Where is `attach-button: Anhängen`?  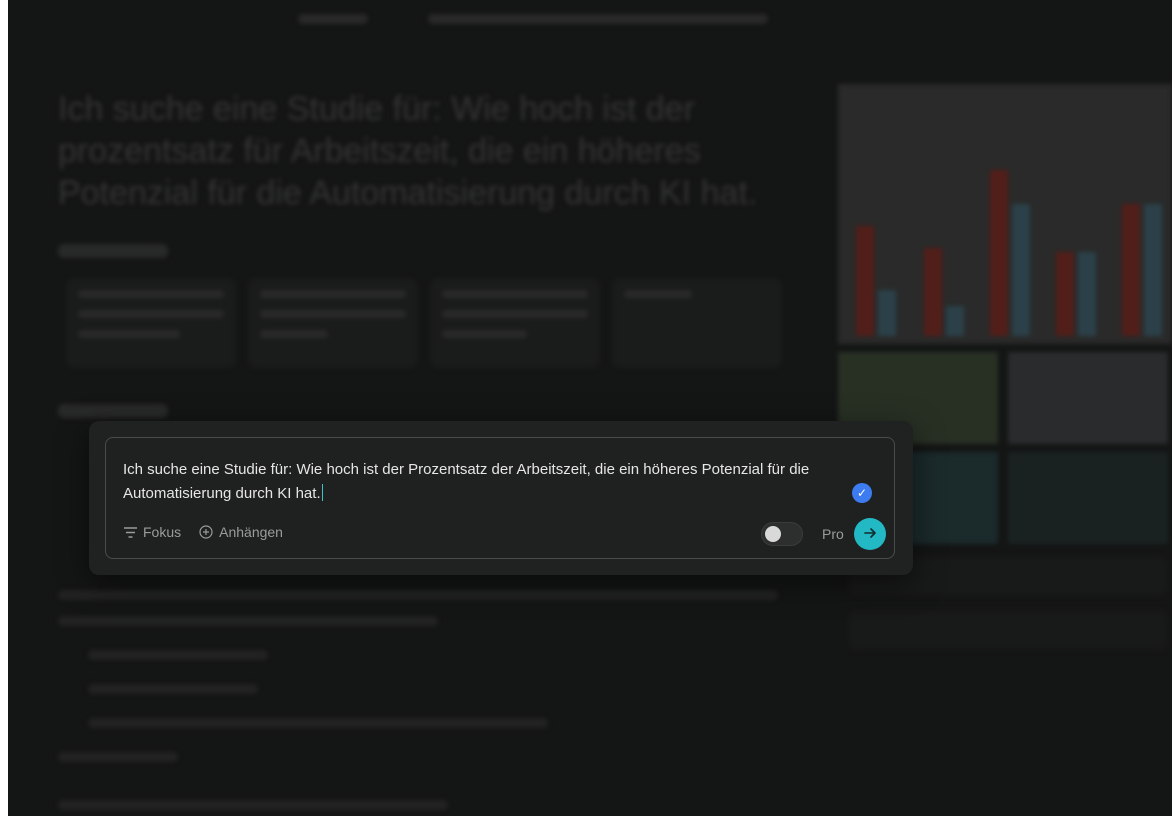
attach-button: Anhängen is located at coordinates (241, 532).